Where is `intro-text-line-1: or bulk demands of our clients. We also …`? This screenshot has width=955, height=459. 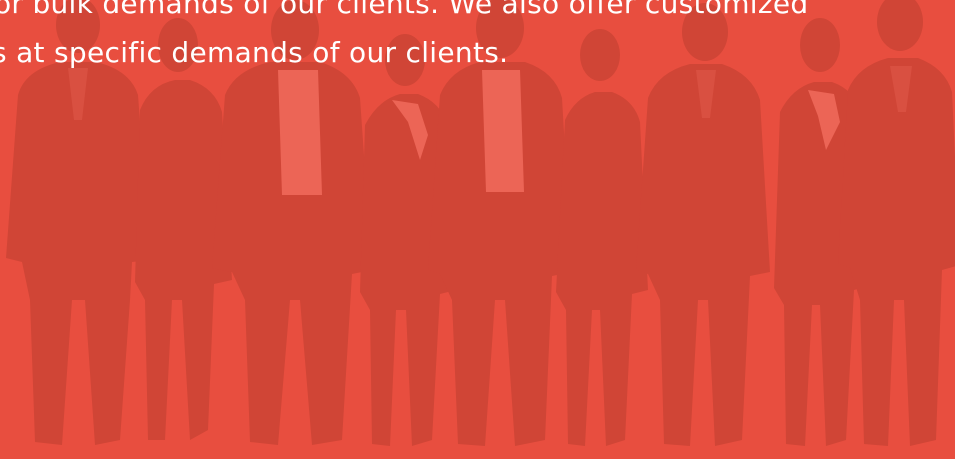 intro-text-line-1: or bulk demands of our clients. We also … is located at coordinates (404, 10).